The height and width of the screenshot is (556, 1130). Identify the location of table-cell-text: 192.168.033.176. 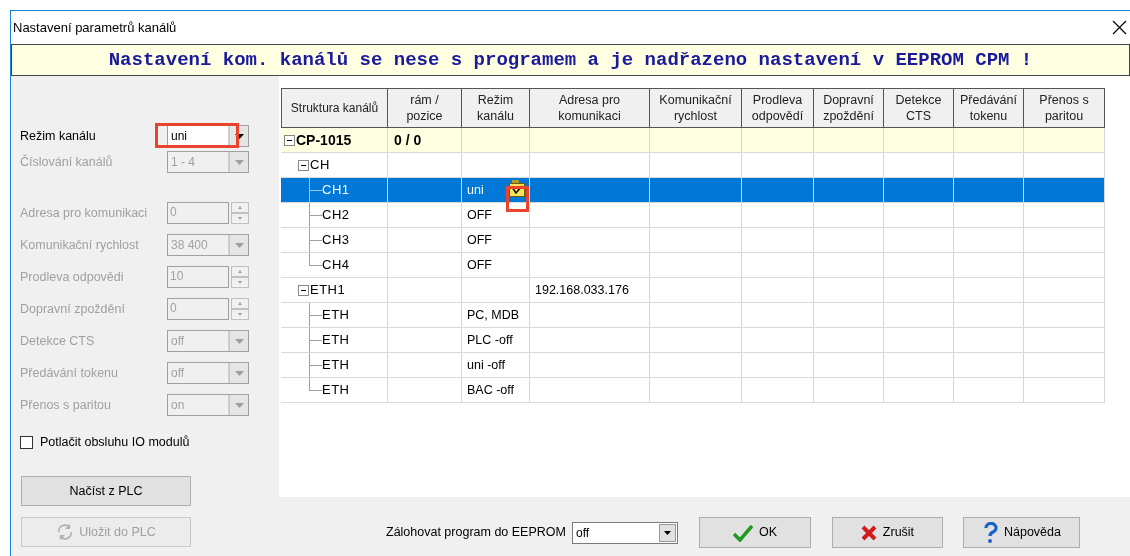
(581, 290).